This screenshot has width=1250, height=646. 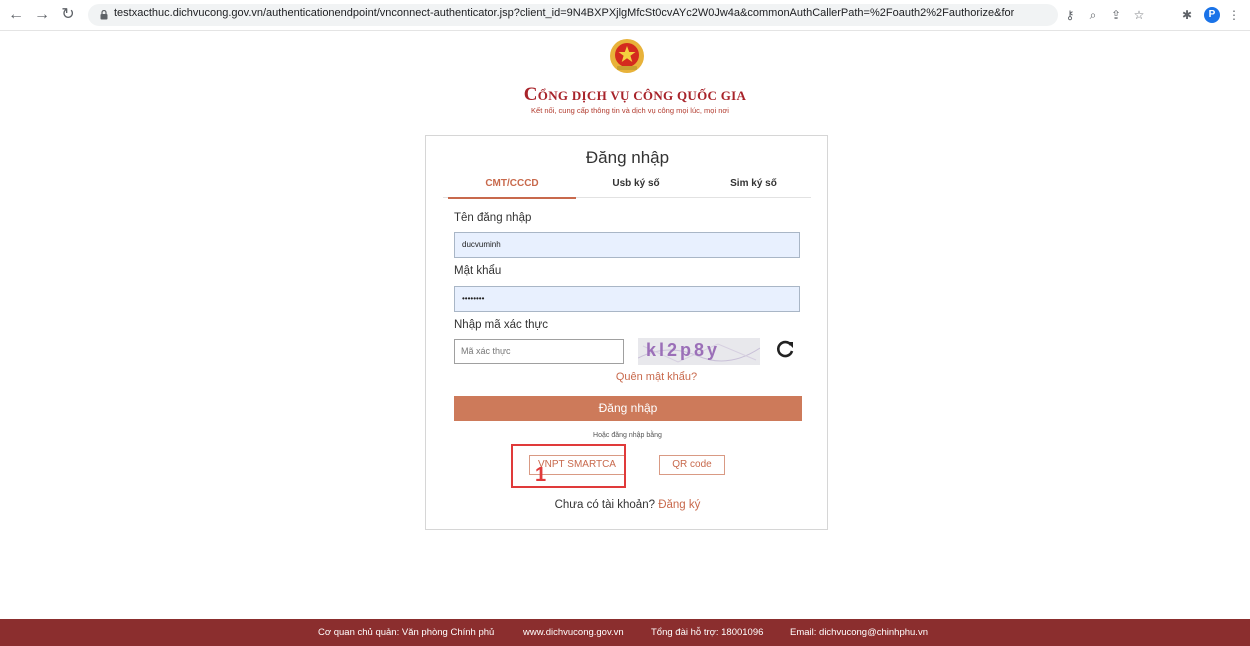 I want to click on captcha-input: Mã xác thực, so click(x=539, y=351).